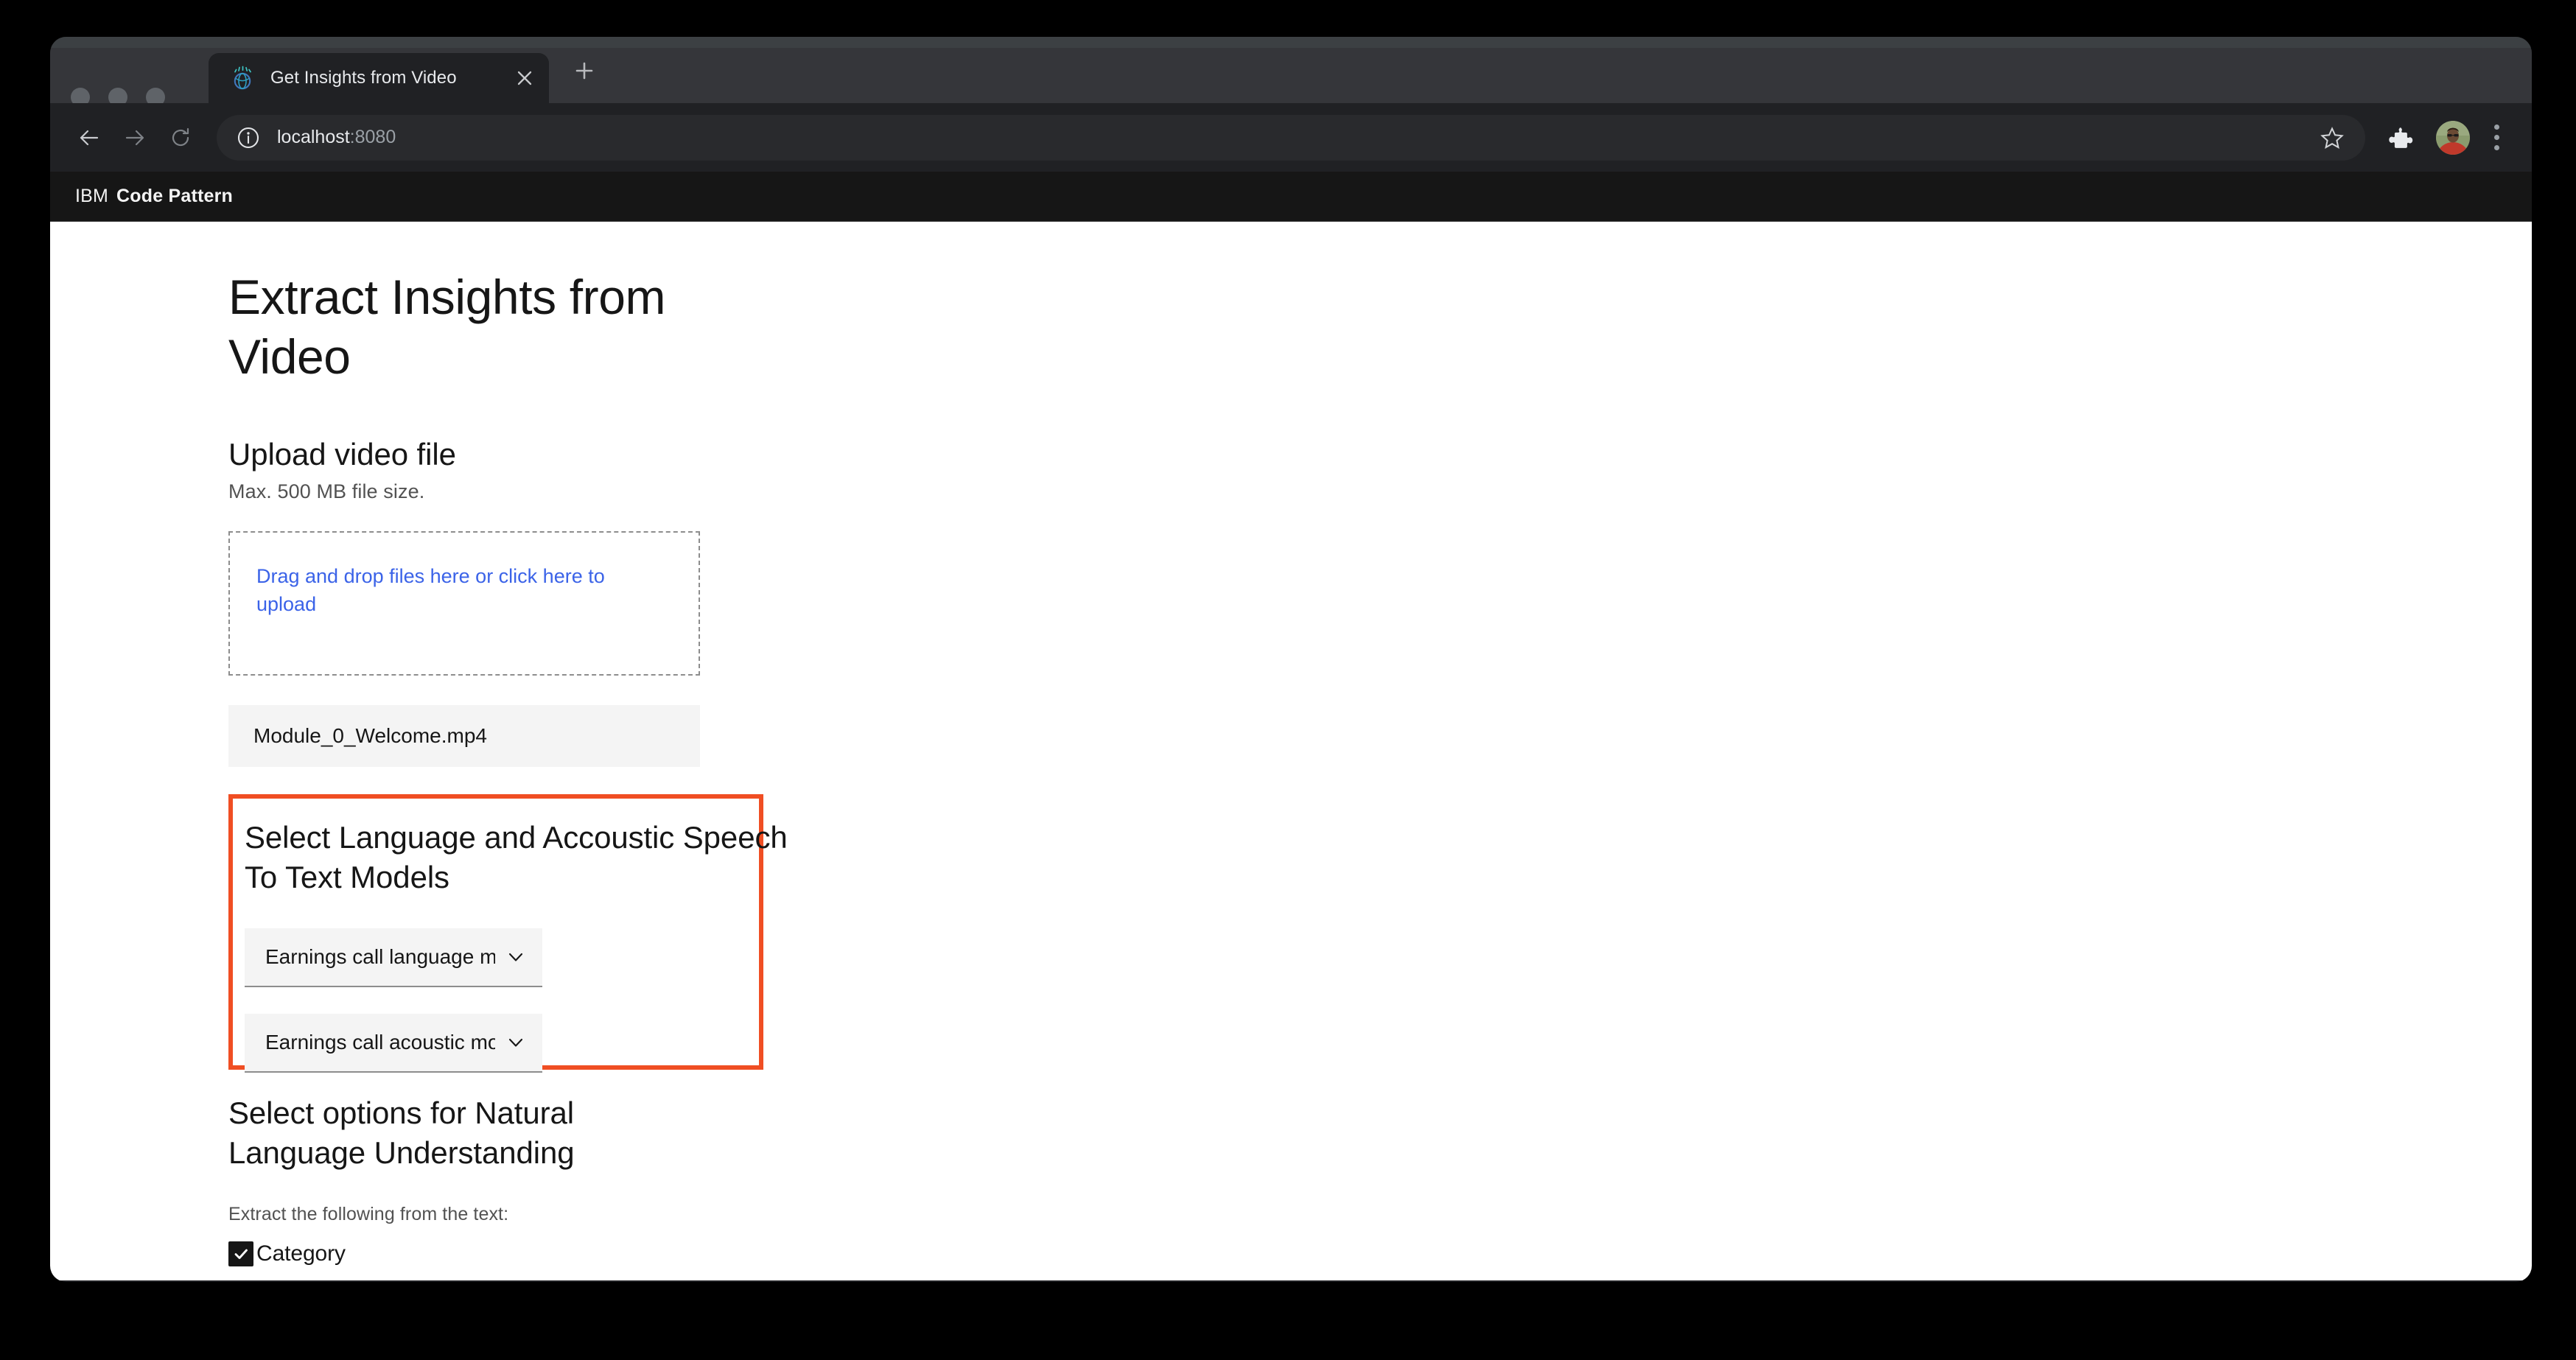 The height and width of the screenshot is (1360, 2576). Describe the element at coordinates (372, 137) in the screenshot. I see `url-port: :8080` at that location.